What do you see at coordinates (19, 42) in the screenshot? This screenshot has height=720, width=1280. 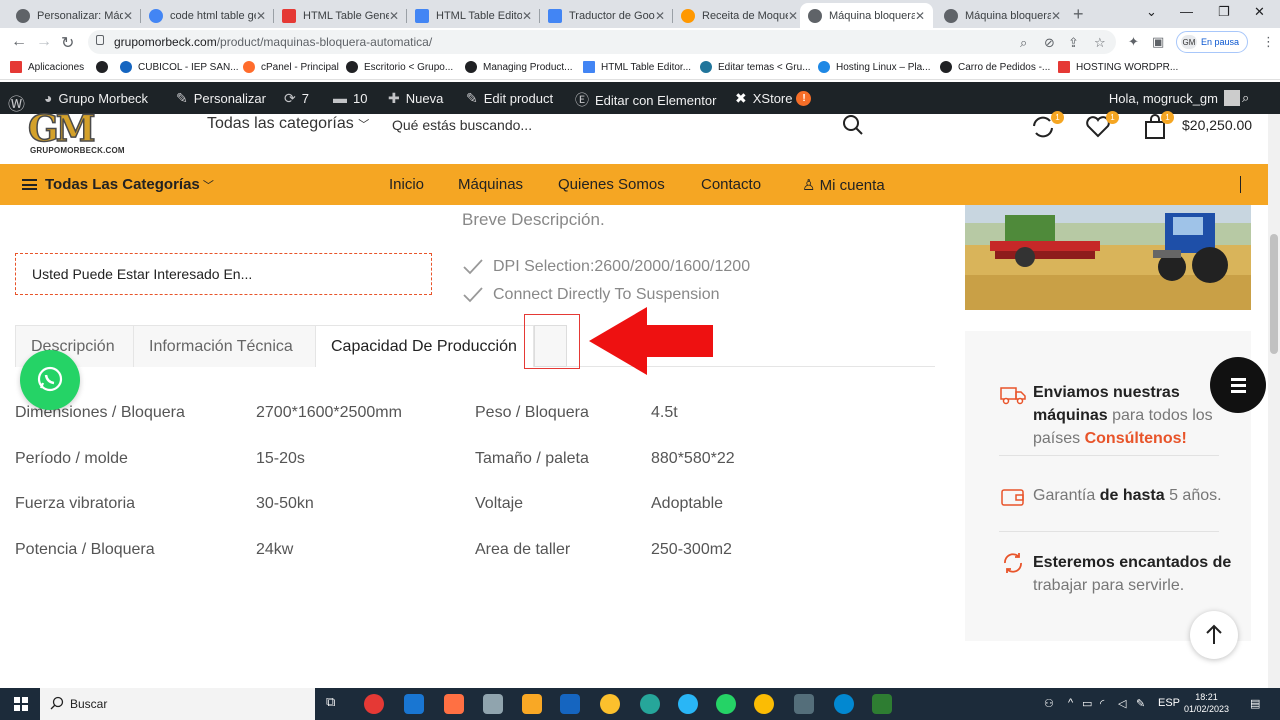 I see `back-button: ←` at bounding box center [19, 42].